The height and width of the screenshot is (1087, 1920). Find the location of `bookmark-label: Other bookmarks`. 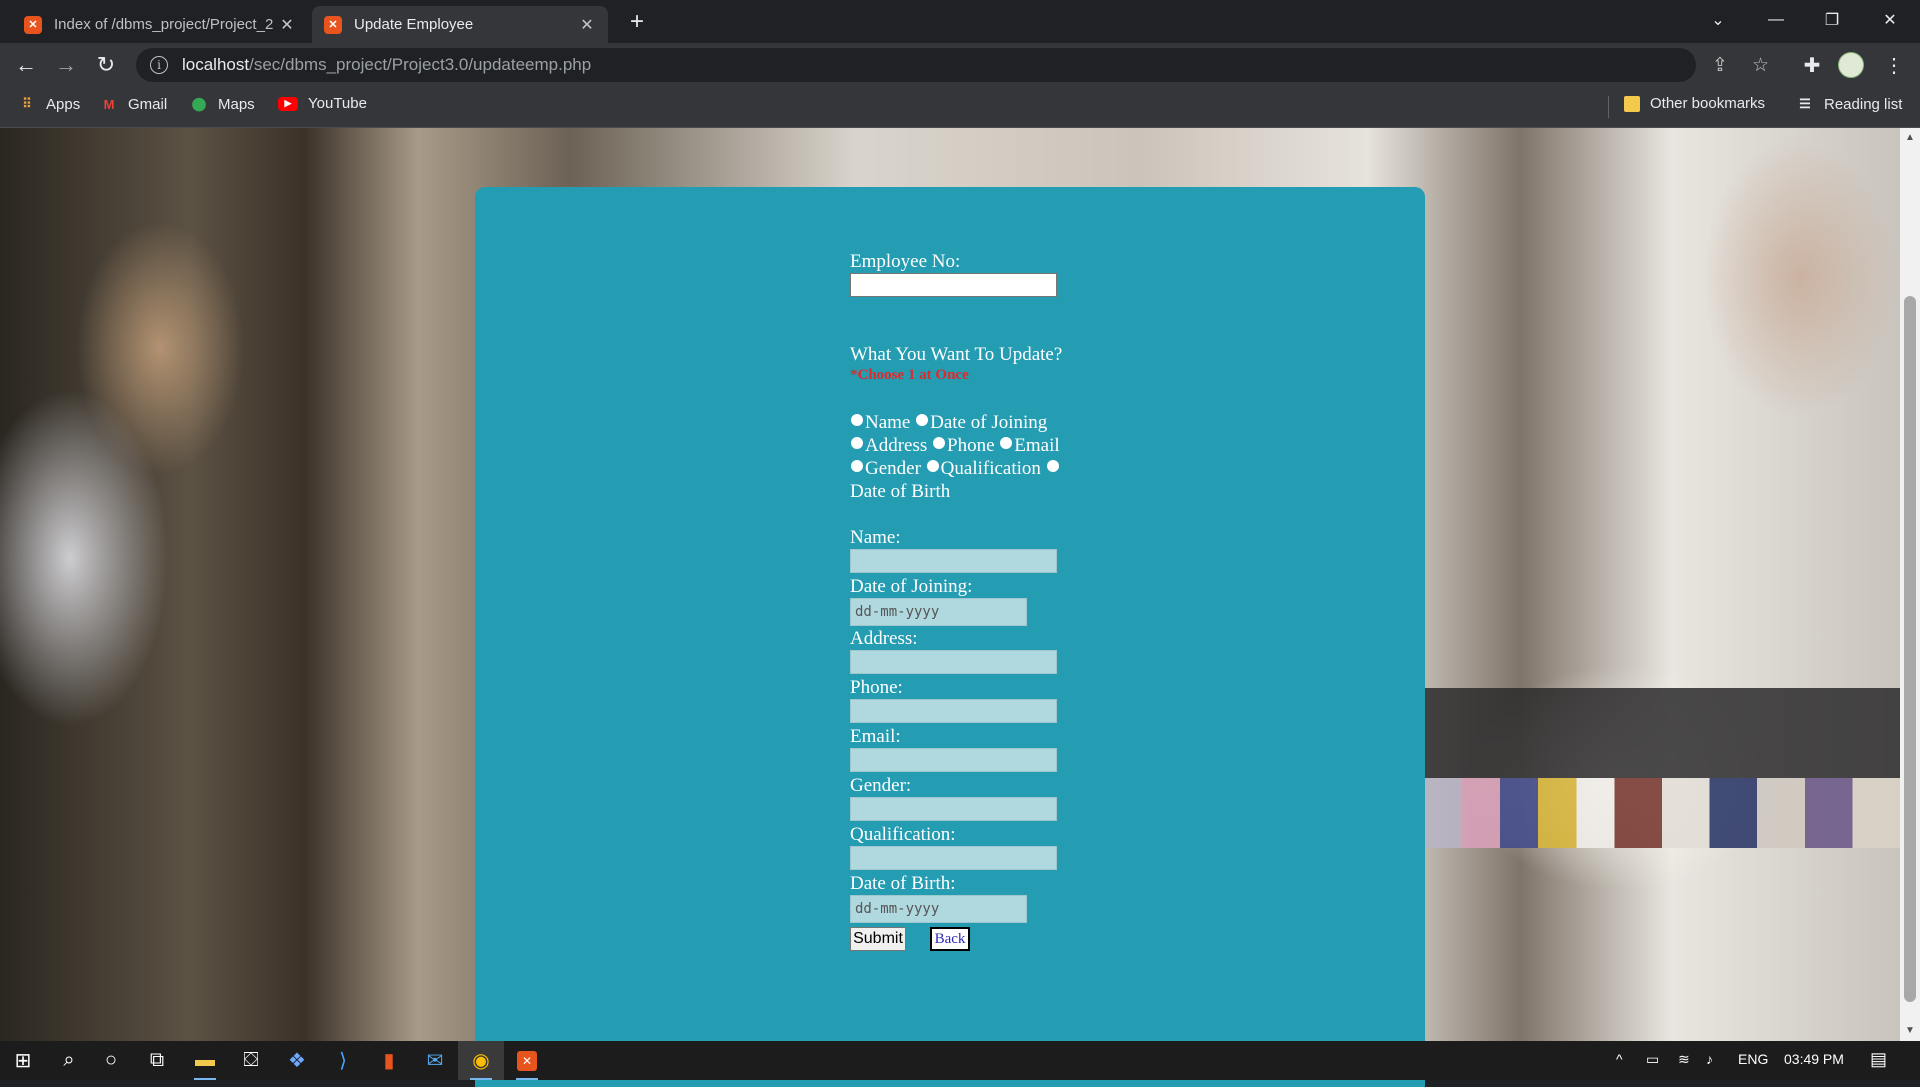

bookmark-label: Other bookmarks is located at coordinates (1708, 103).